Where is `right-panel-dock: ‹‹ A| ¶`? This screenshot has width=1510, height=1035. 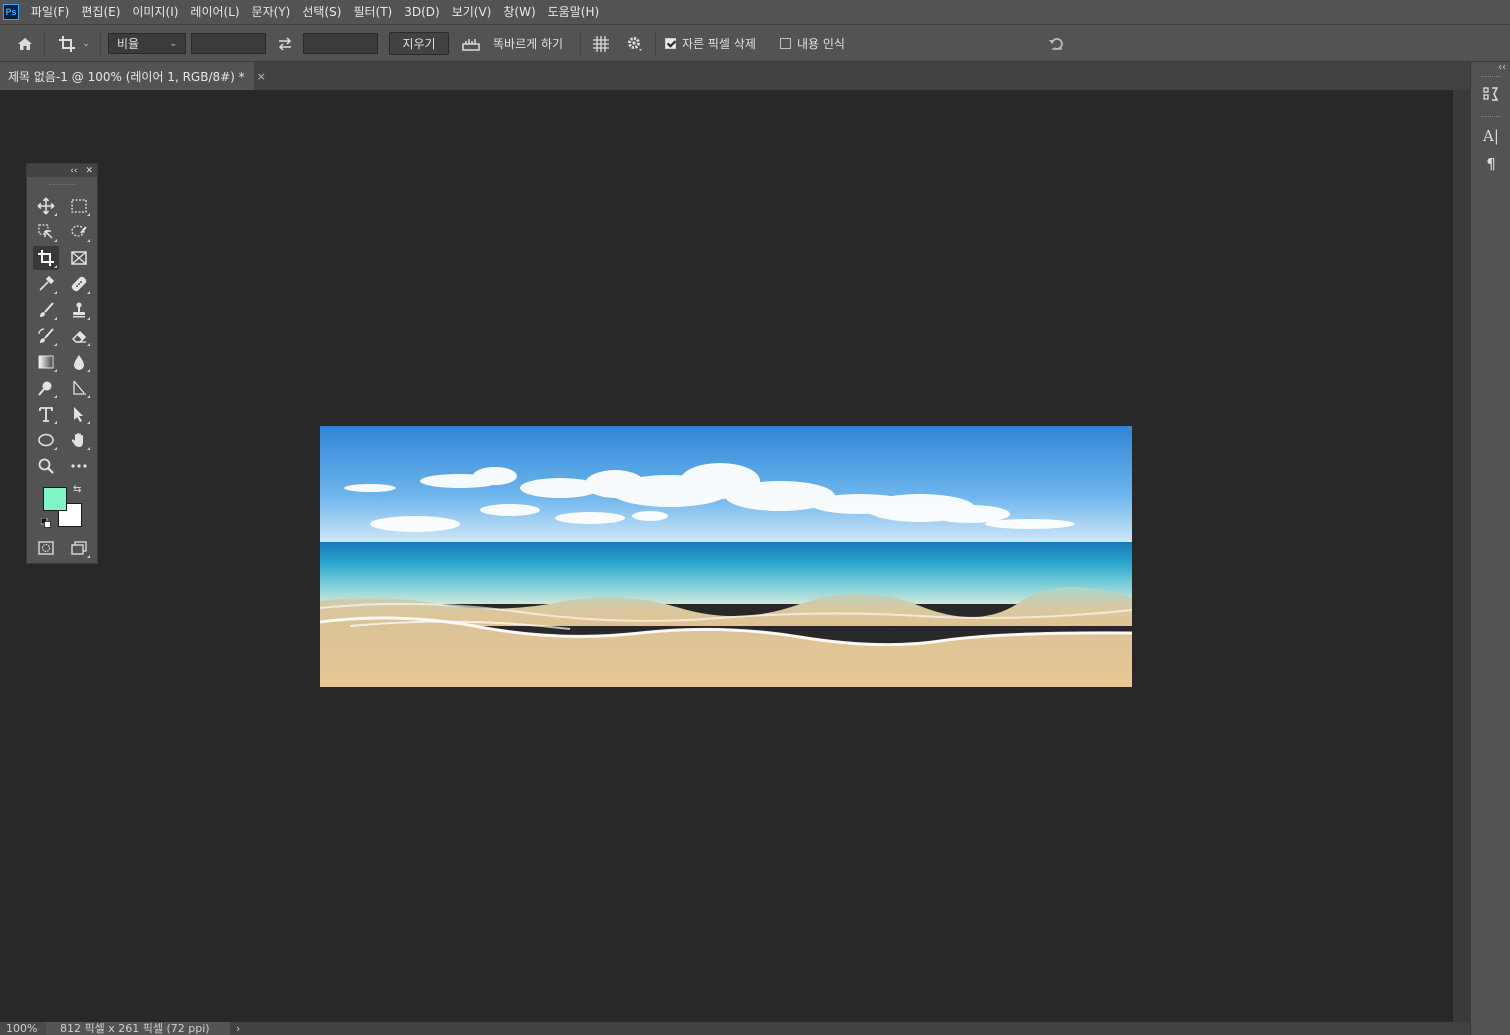 right-panel-dock: ‹‹ A| ¶ is located at coordinates (1490, 548).